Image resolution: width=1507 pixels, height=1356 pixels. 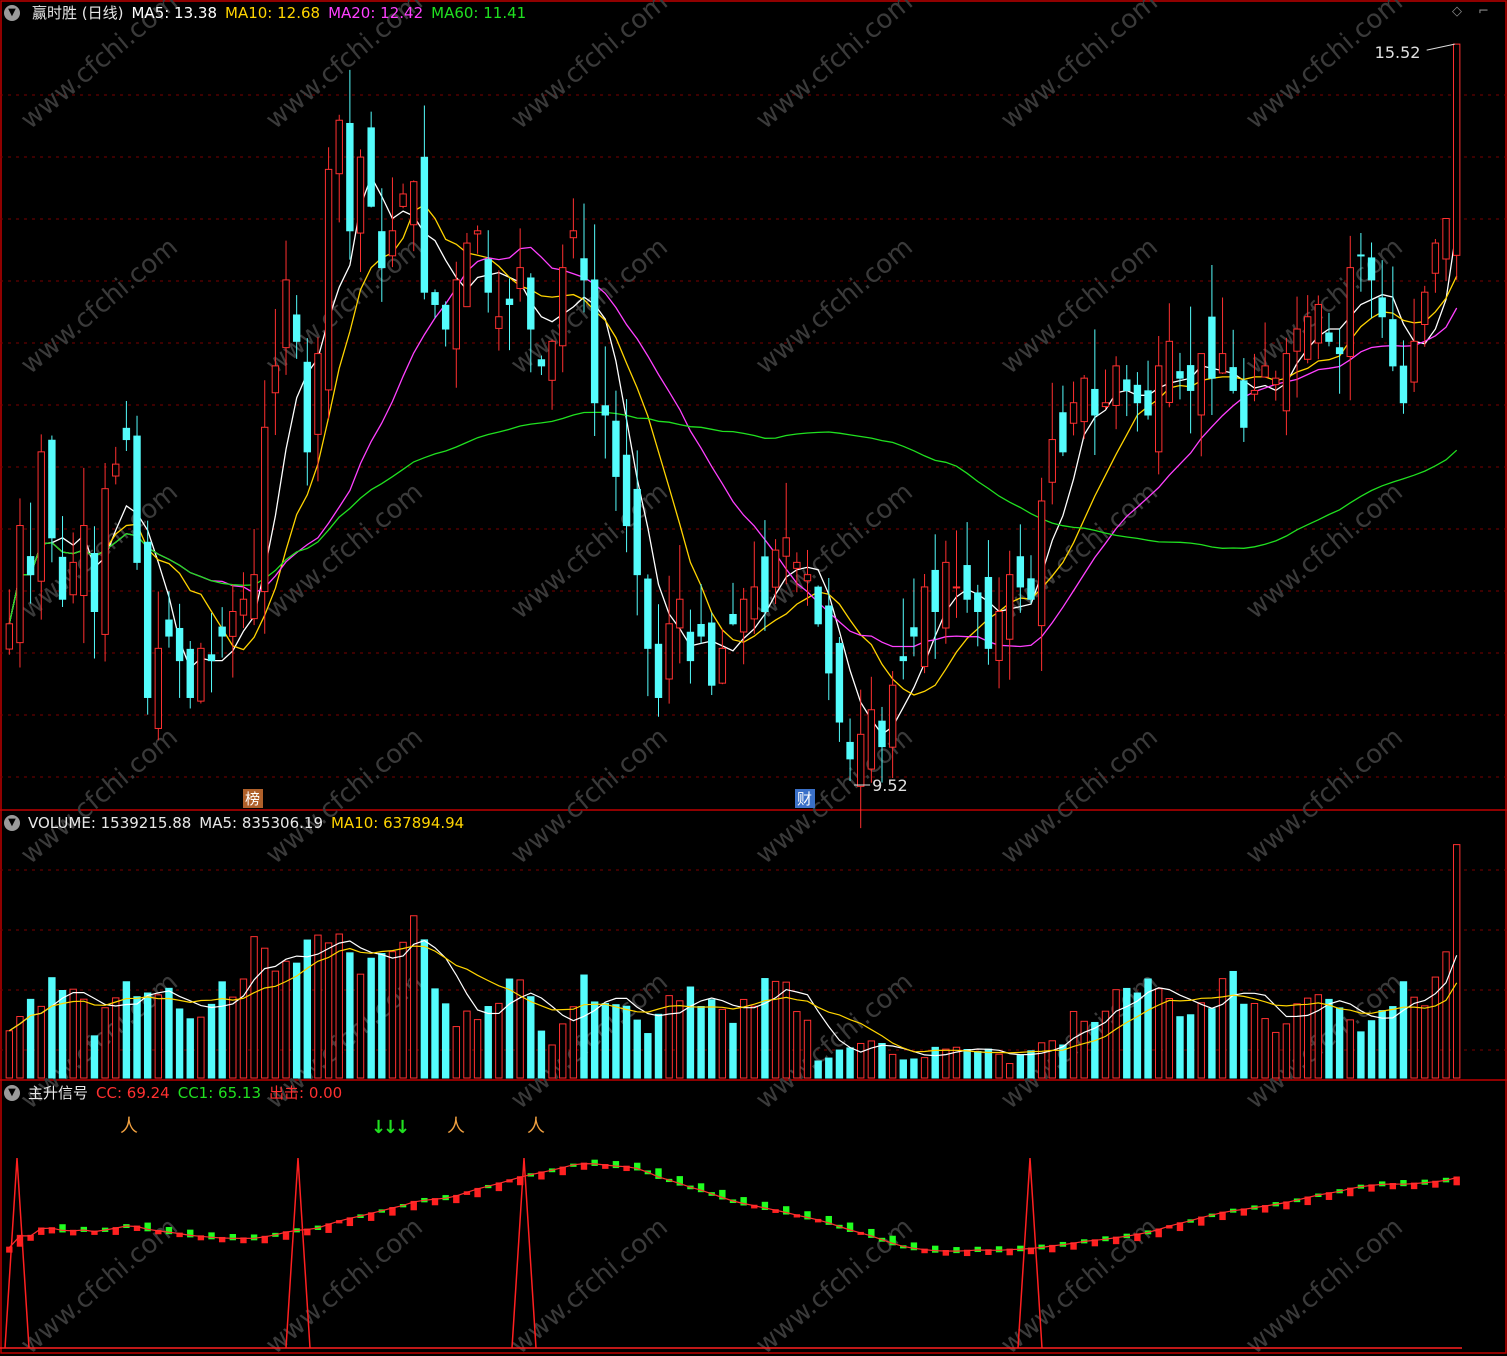 I want to click on ma60-label: MA60: 11.41, so click(x=479, y=13).